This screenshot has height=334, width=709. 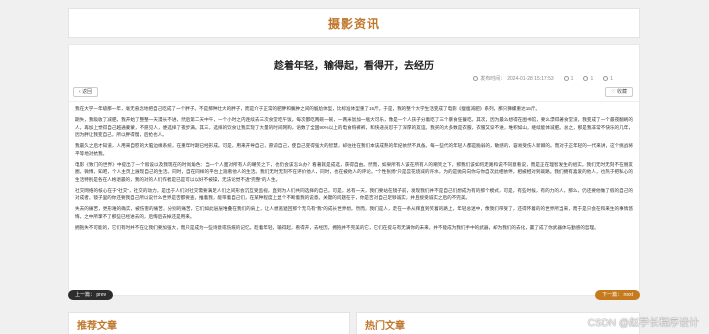 What do you see at coordinates (97, 326) in the screenshot?
I see `recommended-title: 推荐文章` at bounding box center [97, 326].